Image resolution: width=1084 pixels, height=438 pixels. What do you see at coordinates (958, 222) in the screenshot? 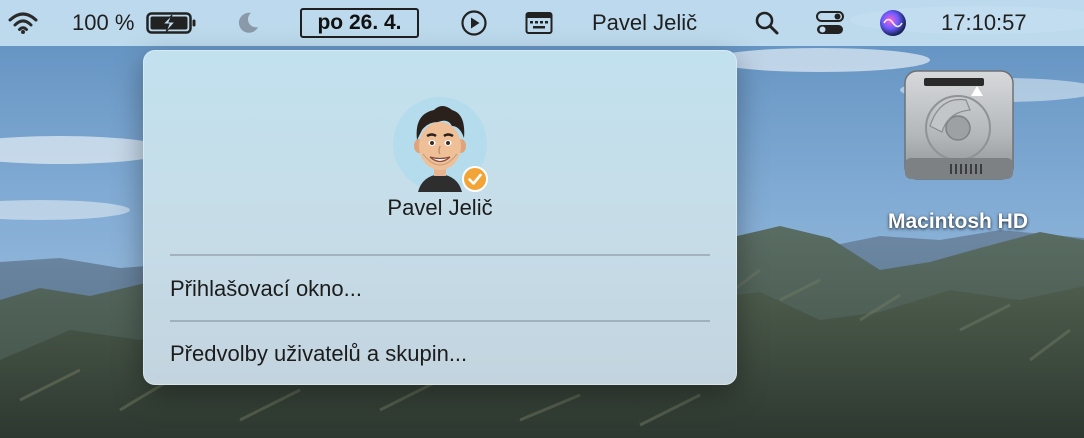
I see `hard-drive-label: Macintosh HD` at bounding box center [958, 222].